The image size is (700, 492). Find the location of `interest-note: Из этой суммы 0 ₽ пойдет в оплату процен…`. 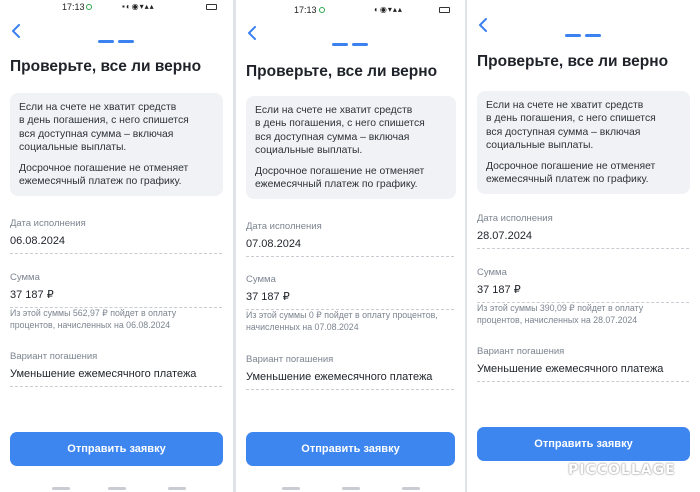

interest-note: Из этой суммы 0 ₽ пойдет в оплату процен… is located at coordinates (342, 321).